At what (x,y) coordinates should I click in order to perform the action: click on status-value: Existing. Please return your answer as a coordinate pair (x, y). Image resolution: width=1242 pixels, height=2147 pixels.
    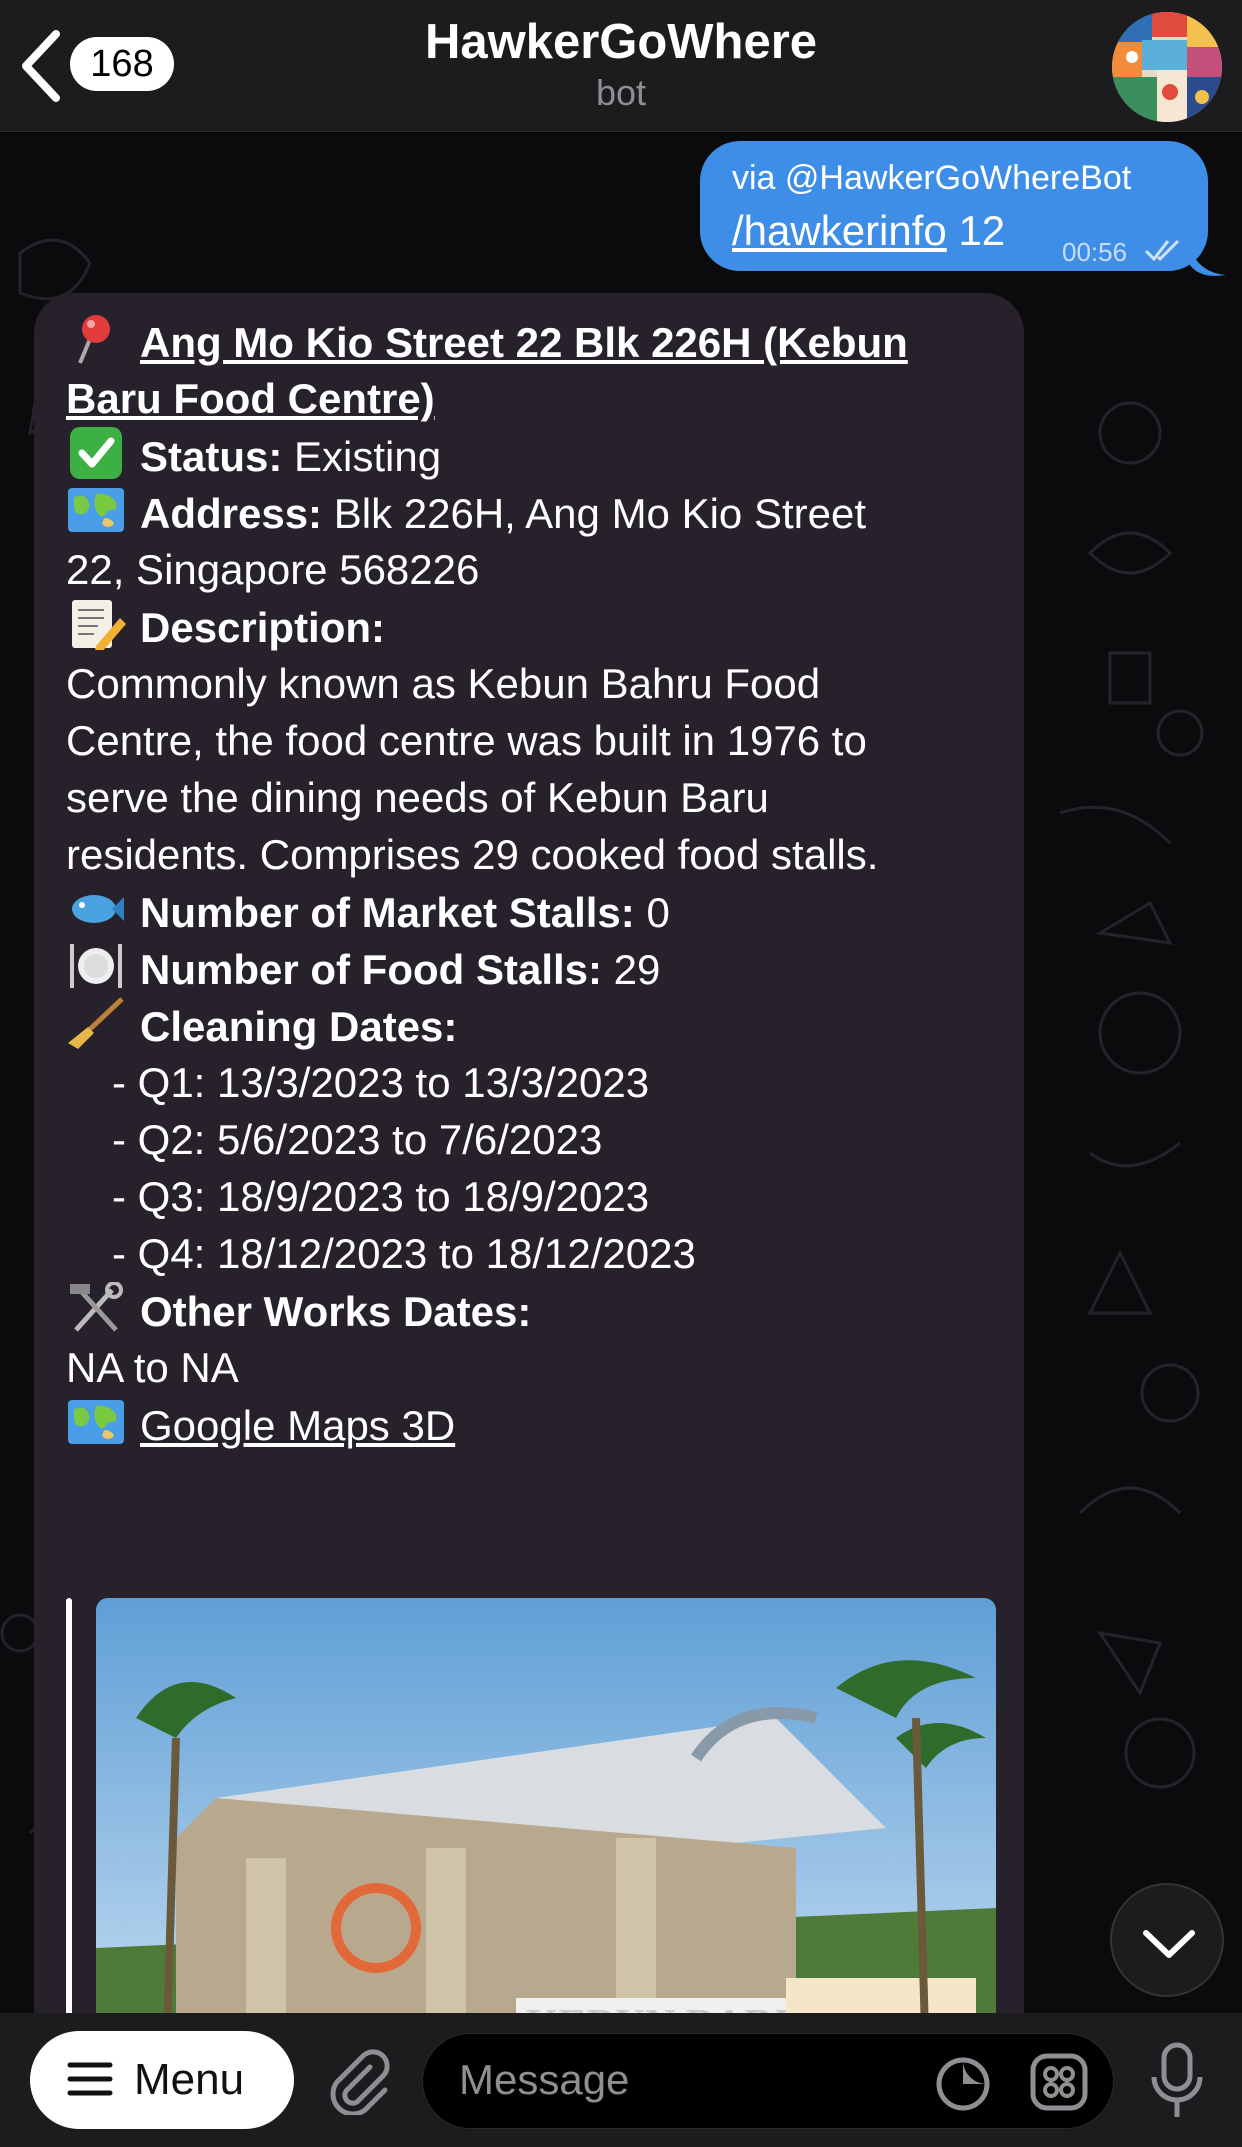
    Looking at the image, I should click on (362, 456).